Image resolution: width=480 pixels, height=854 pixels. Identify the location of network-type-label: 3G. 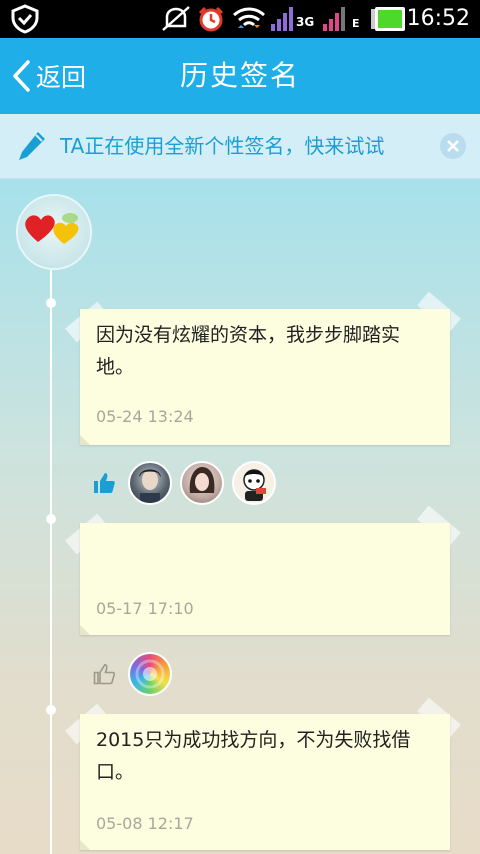
(305, 22).